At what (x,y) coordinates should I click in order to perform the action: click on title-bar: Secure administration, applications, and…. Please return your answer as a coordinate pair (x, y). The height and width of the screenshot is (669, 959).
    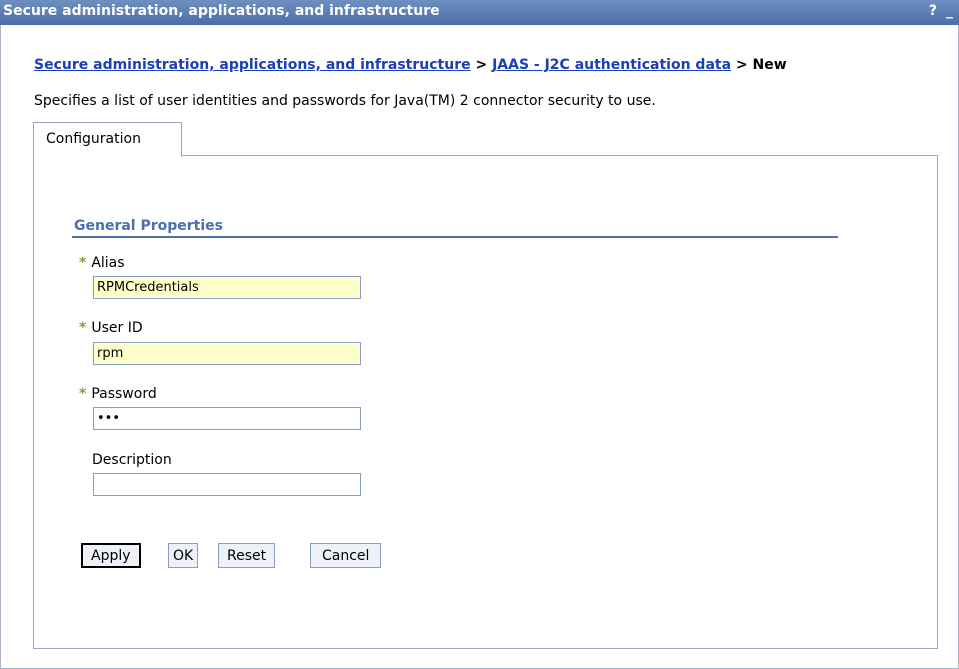
    Looking at the image, I should click on (479, 12).